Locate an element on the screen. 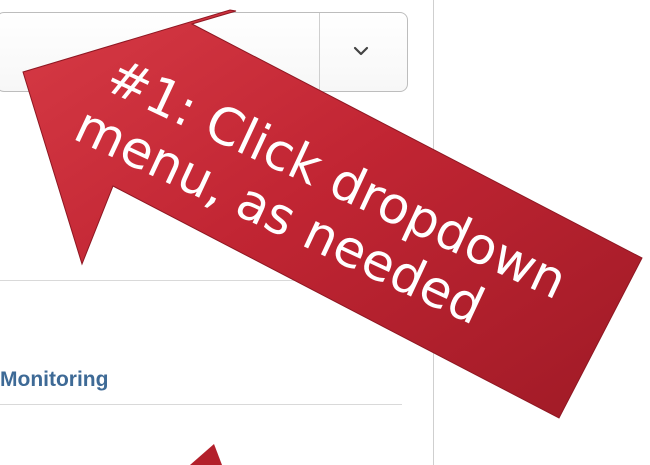  secondary-arrow-tip is located at coordinates (206, 454).